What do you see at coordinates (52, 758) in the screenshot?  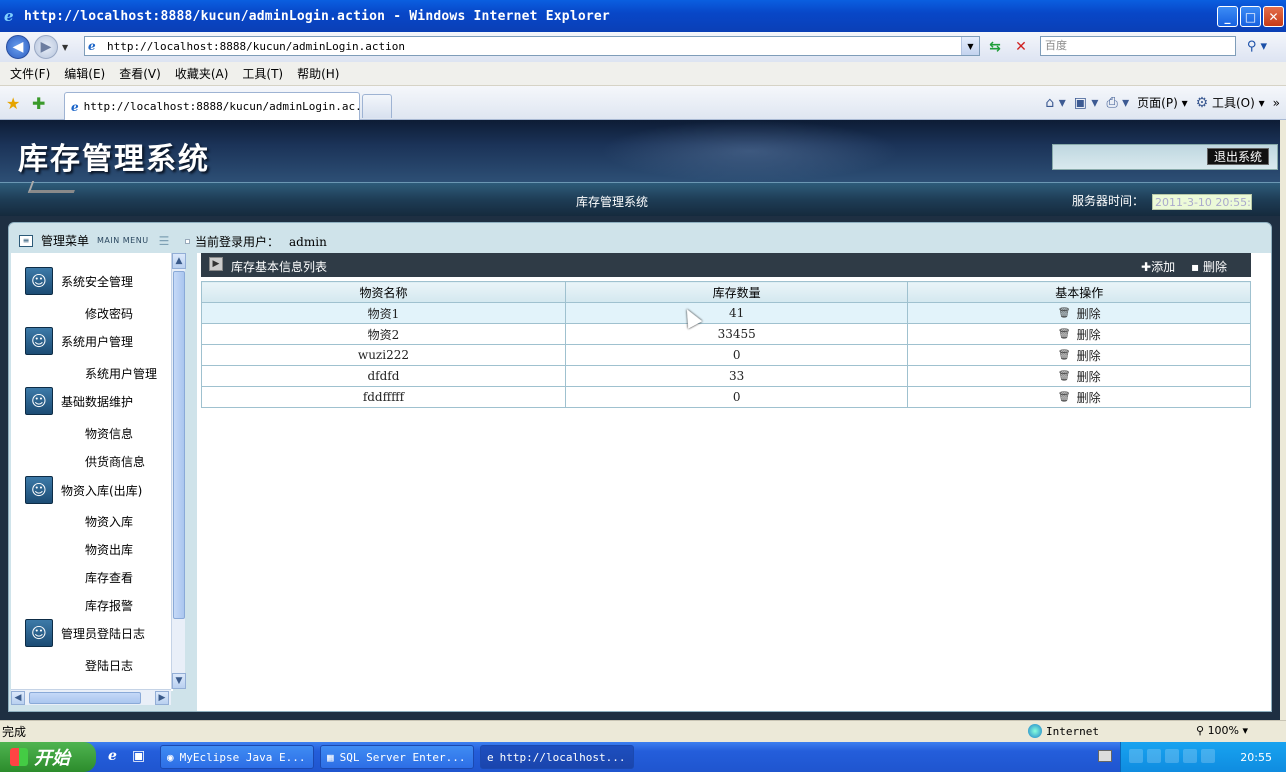 I see `start-label: 开始` at bounding box center [52, 758].